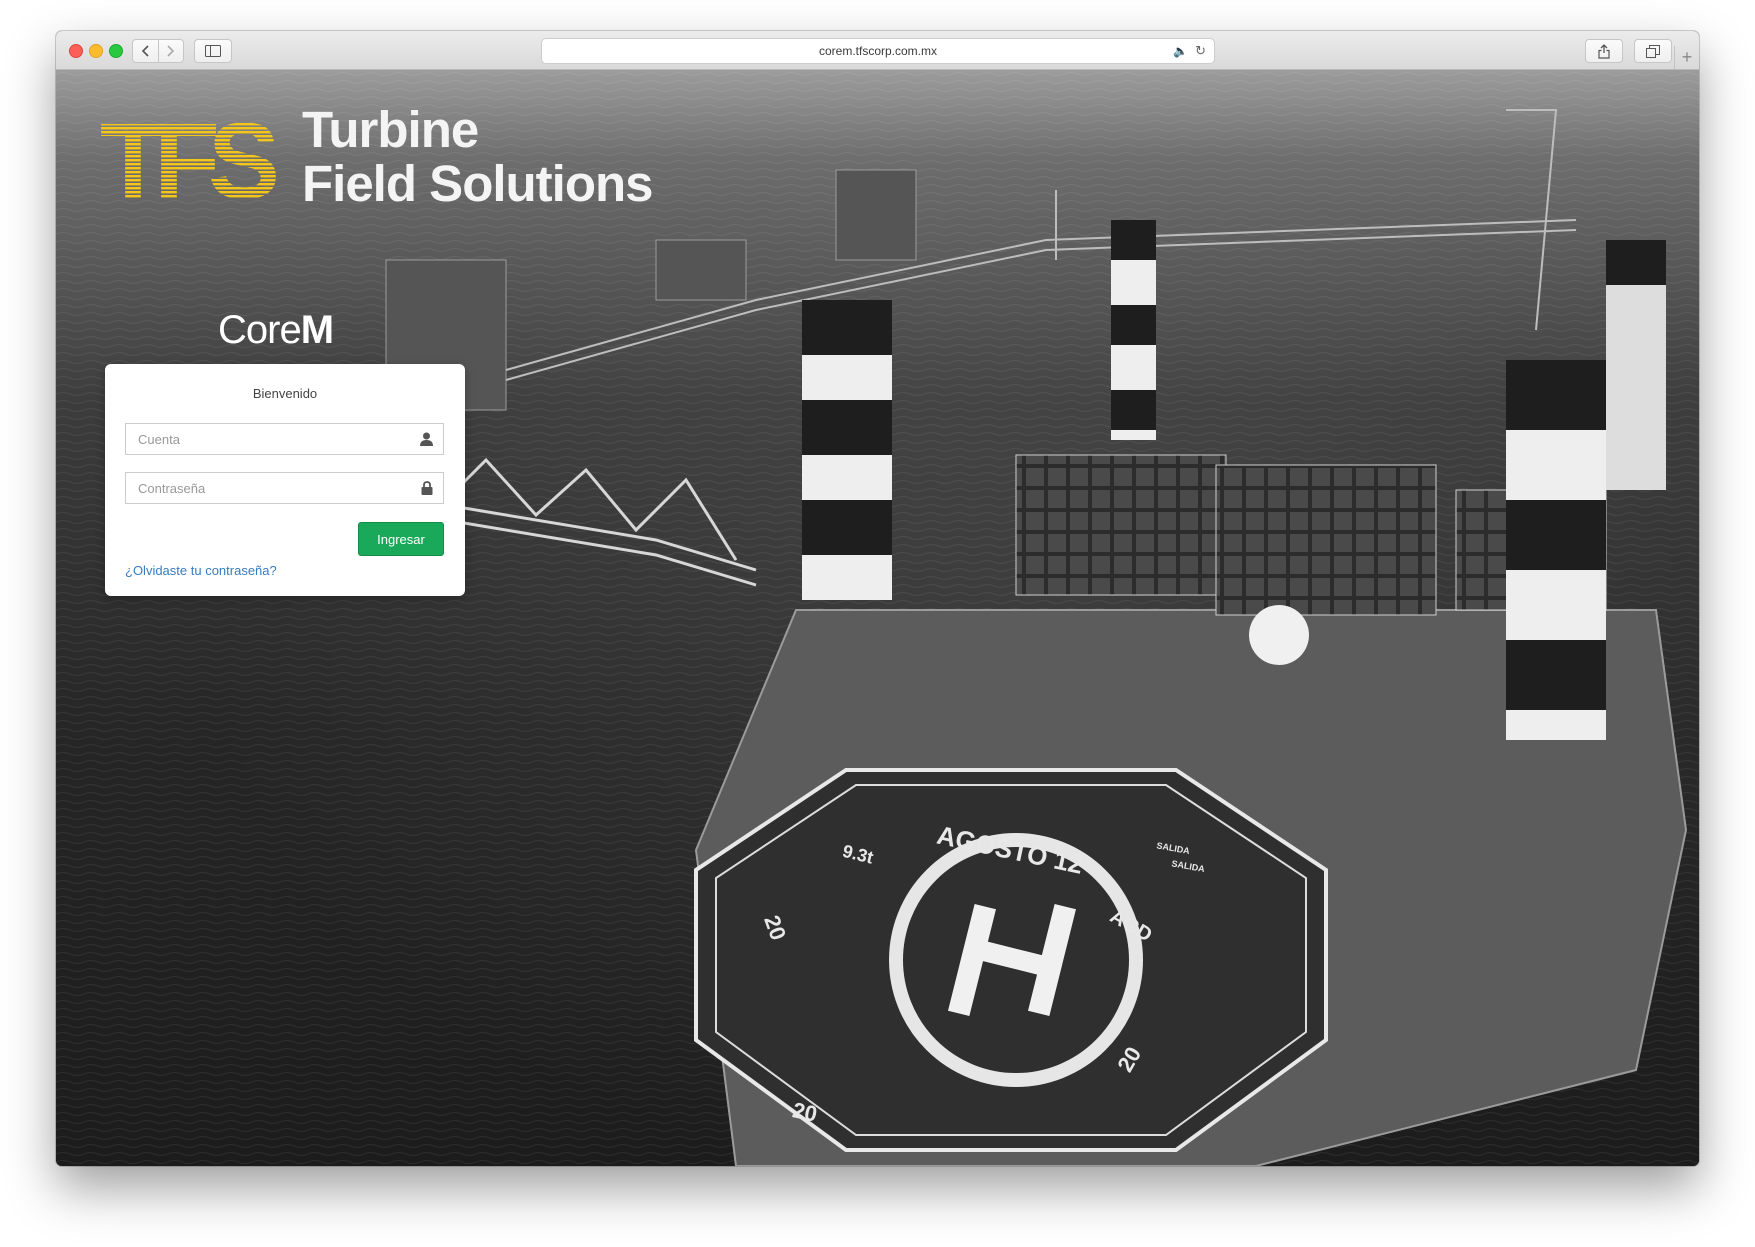 The height and width of the screenshot is (1247, 1755). What do you see at coordinates (804, 1112) in the screenshot?
I see `helideck-number-label: 20` at bounding box center [804, 1112].